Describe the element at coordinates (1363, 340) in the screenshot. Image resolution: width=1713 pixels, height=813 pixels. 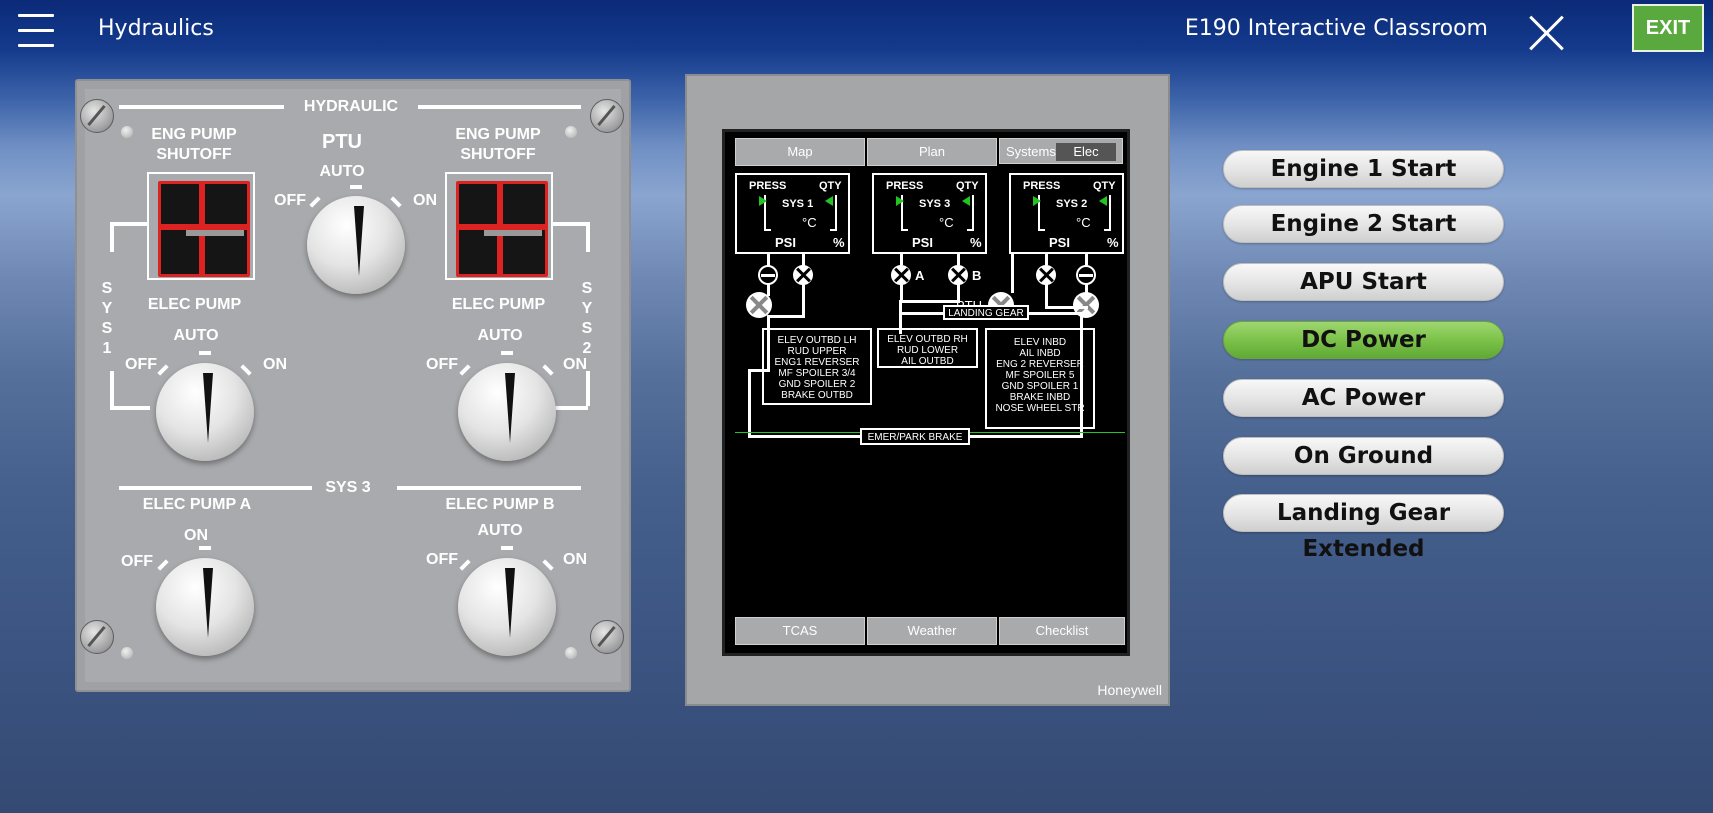
I see `dc-power-button: DC Power` at that location.